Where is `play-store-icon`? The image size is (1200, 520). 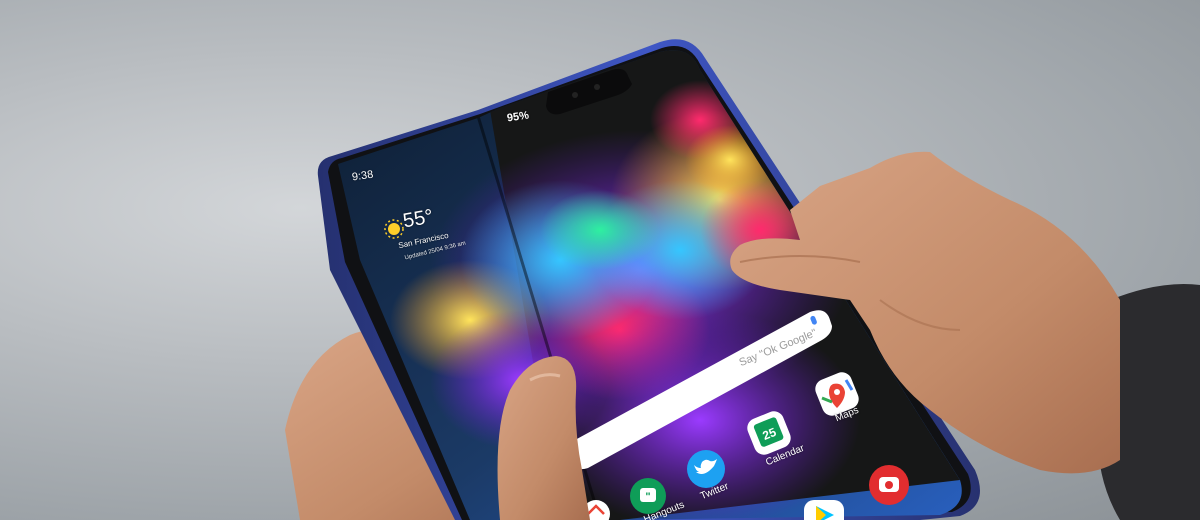
play-store-icon is located at coordinates (824, 510).